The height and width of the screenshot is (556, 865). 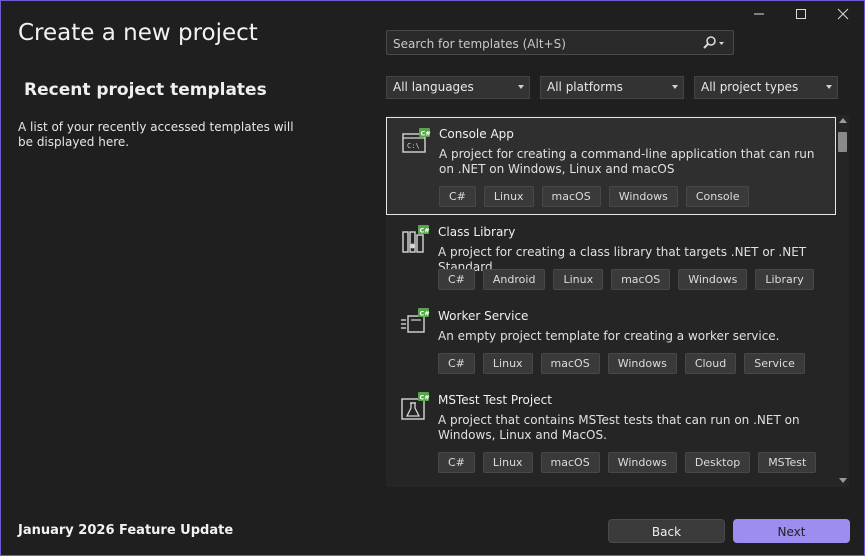 I want to click on platform-filter-value: All platforms, so click(x=585, y=87).